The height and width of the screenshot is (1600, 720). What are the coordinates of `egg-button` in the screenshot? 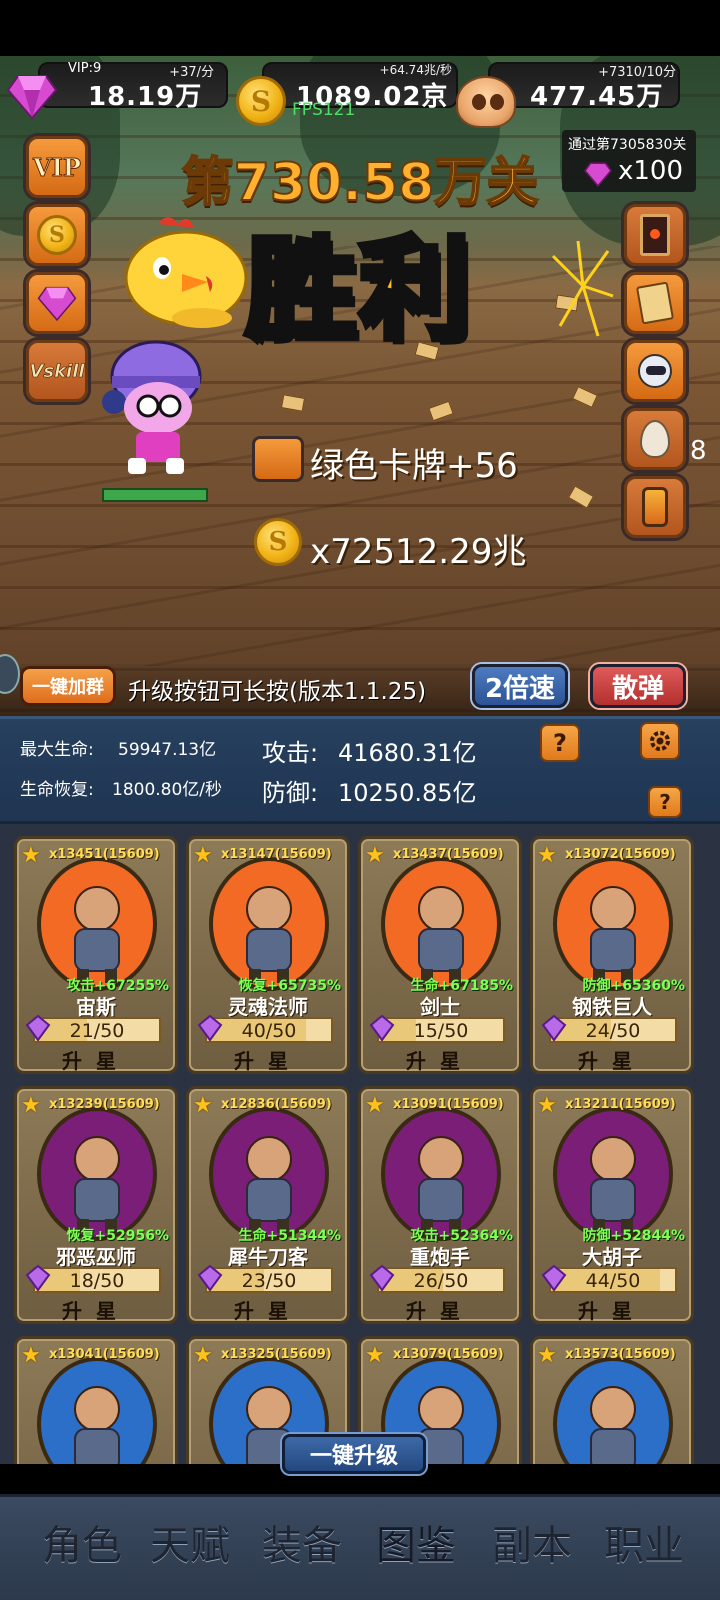 It's located at (655, 439).